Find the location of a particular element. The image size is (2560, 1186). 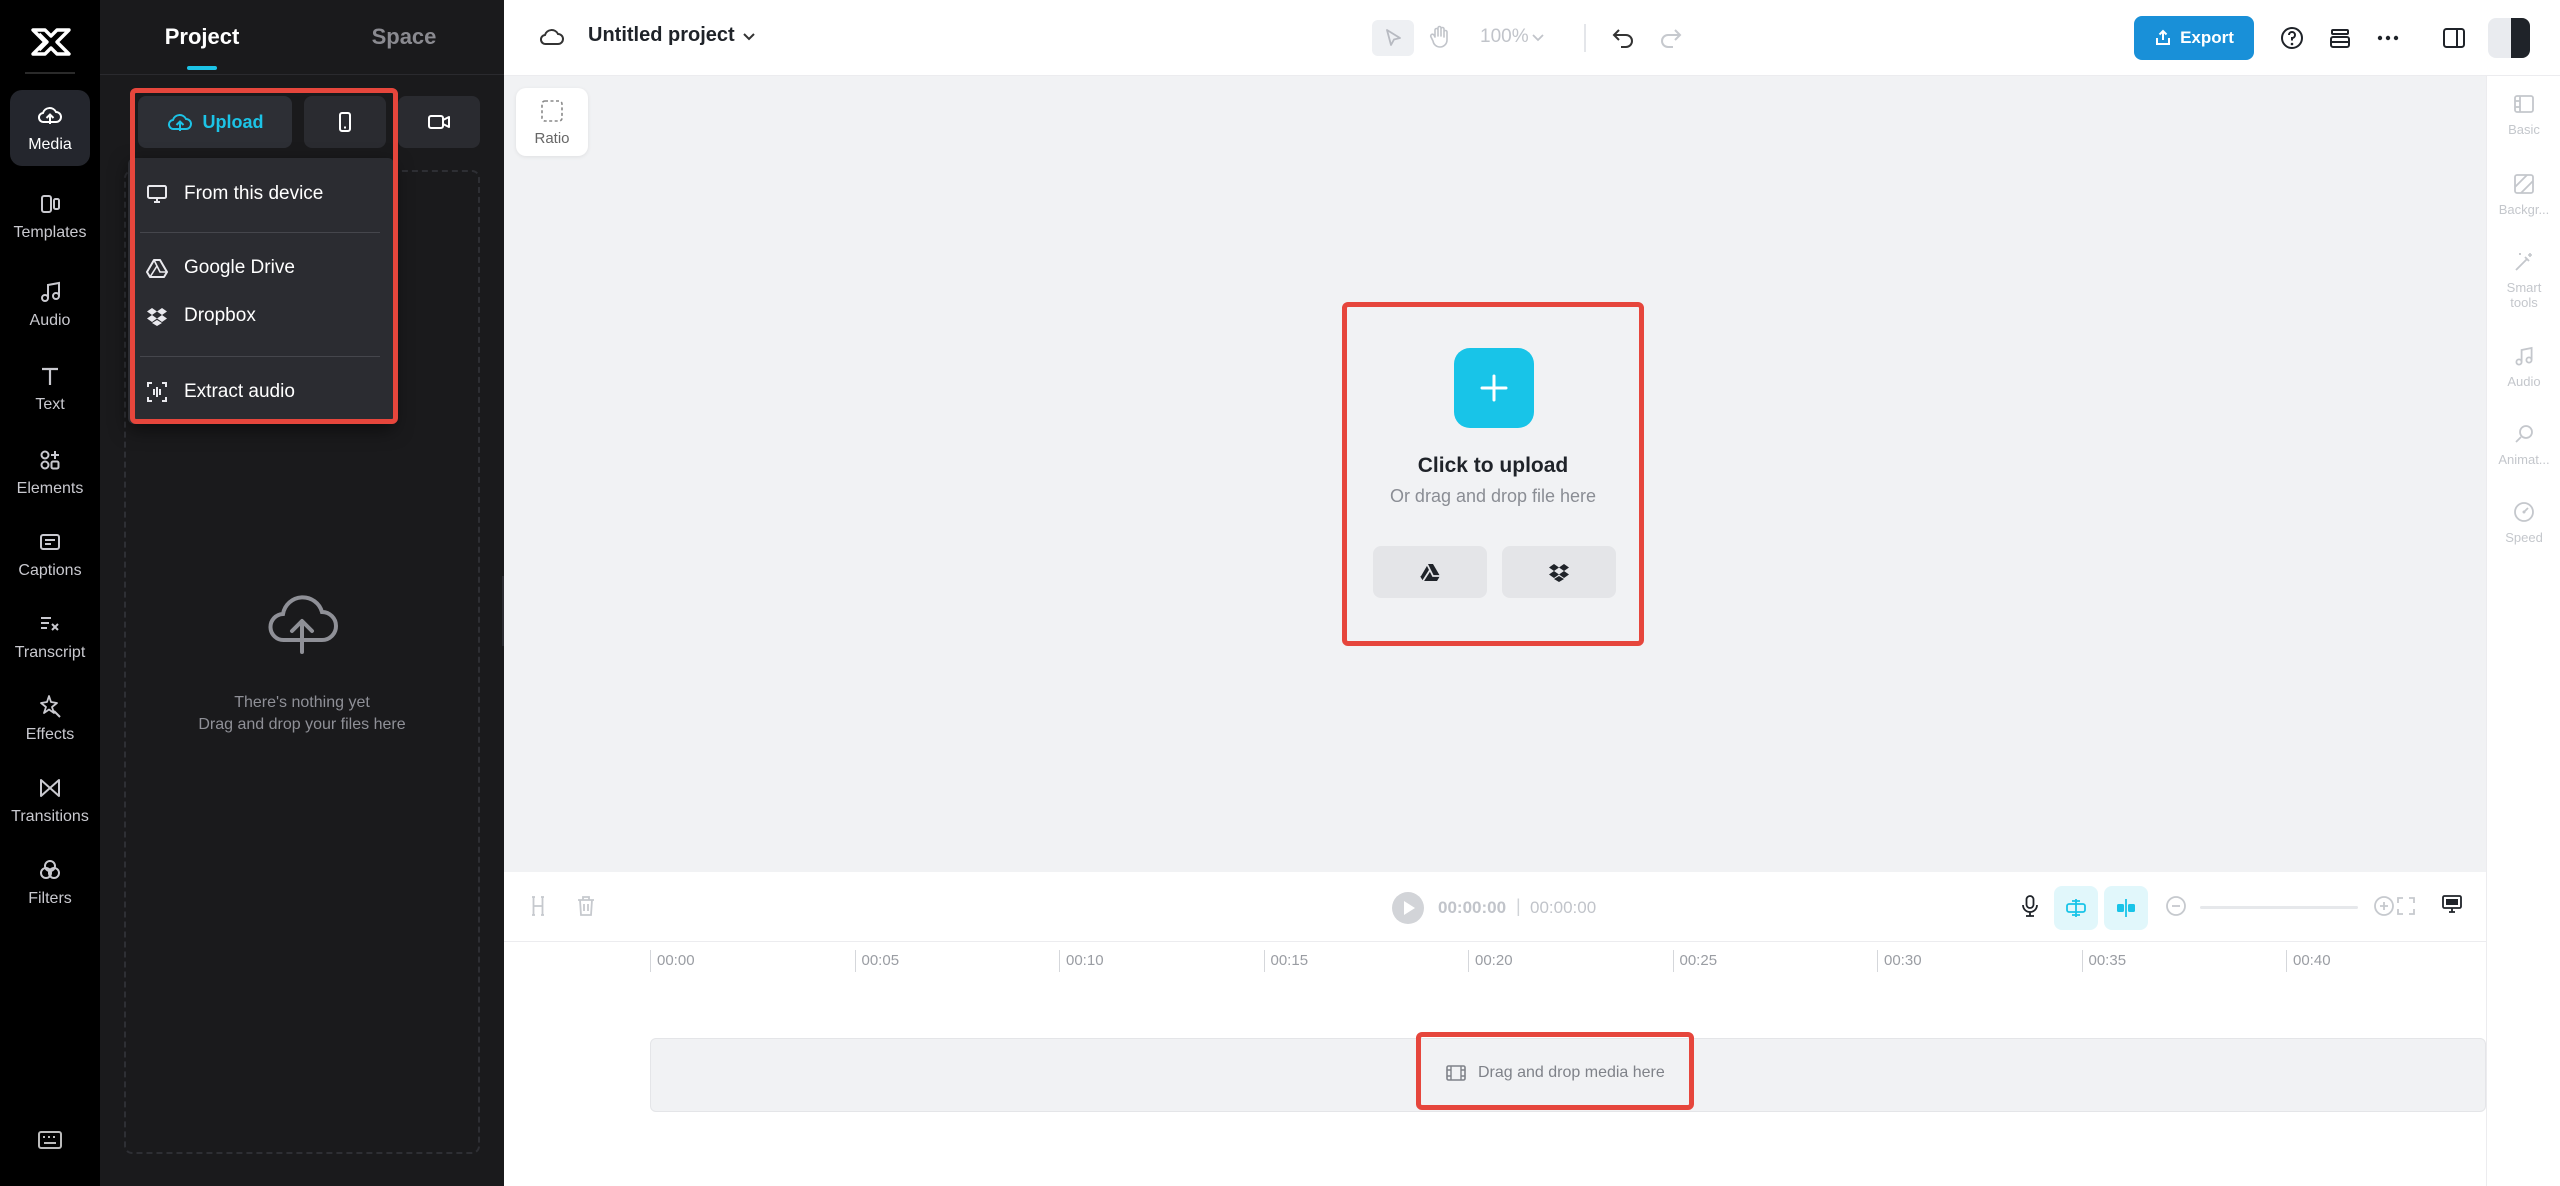

rail-item-elements: Elements is located at coordinates (50, 472).